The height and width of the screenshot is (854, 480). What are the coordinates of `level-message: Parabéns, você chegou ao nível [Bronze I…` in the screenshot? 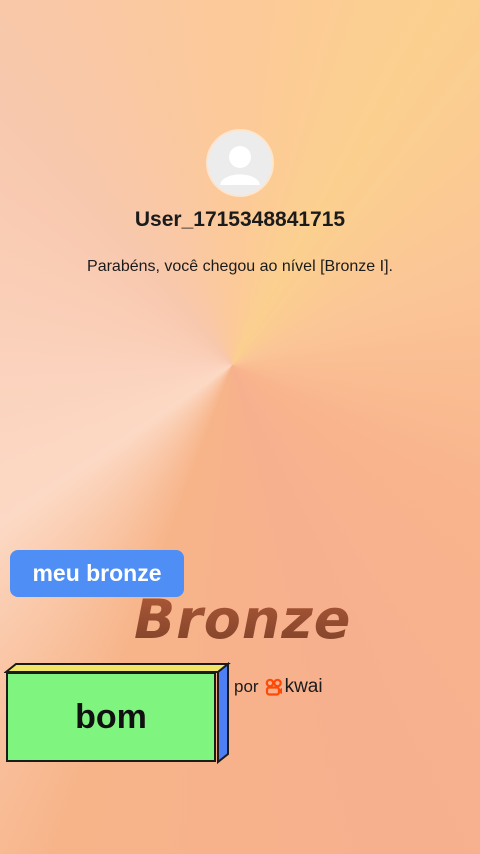 It's located at (240, 266).